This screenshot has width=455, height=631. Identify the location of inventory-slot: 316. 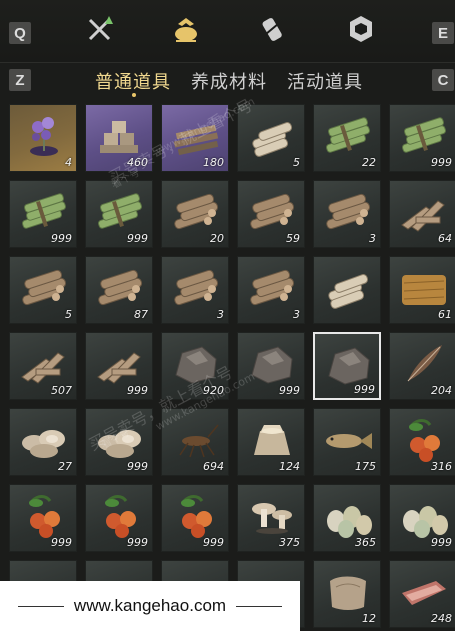
(422, 442).